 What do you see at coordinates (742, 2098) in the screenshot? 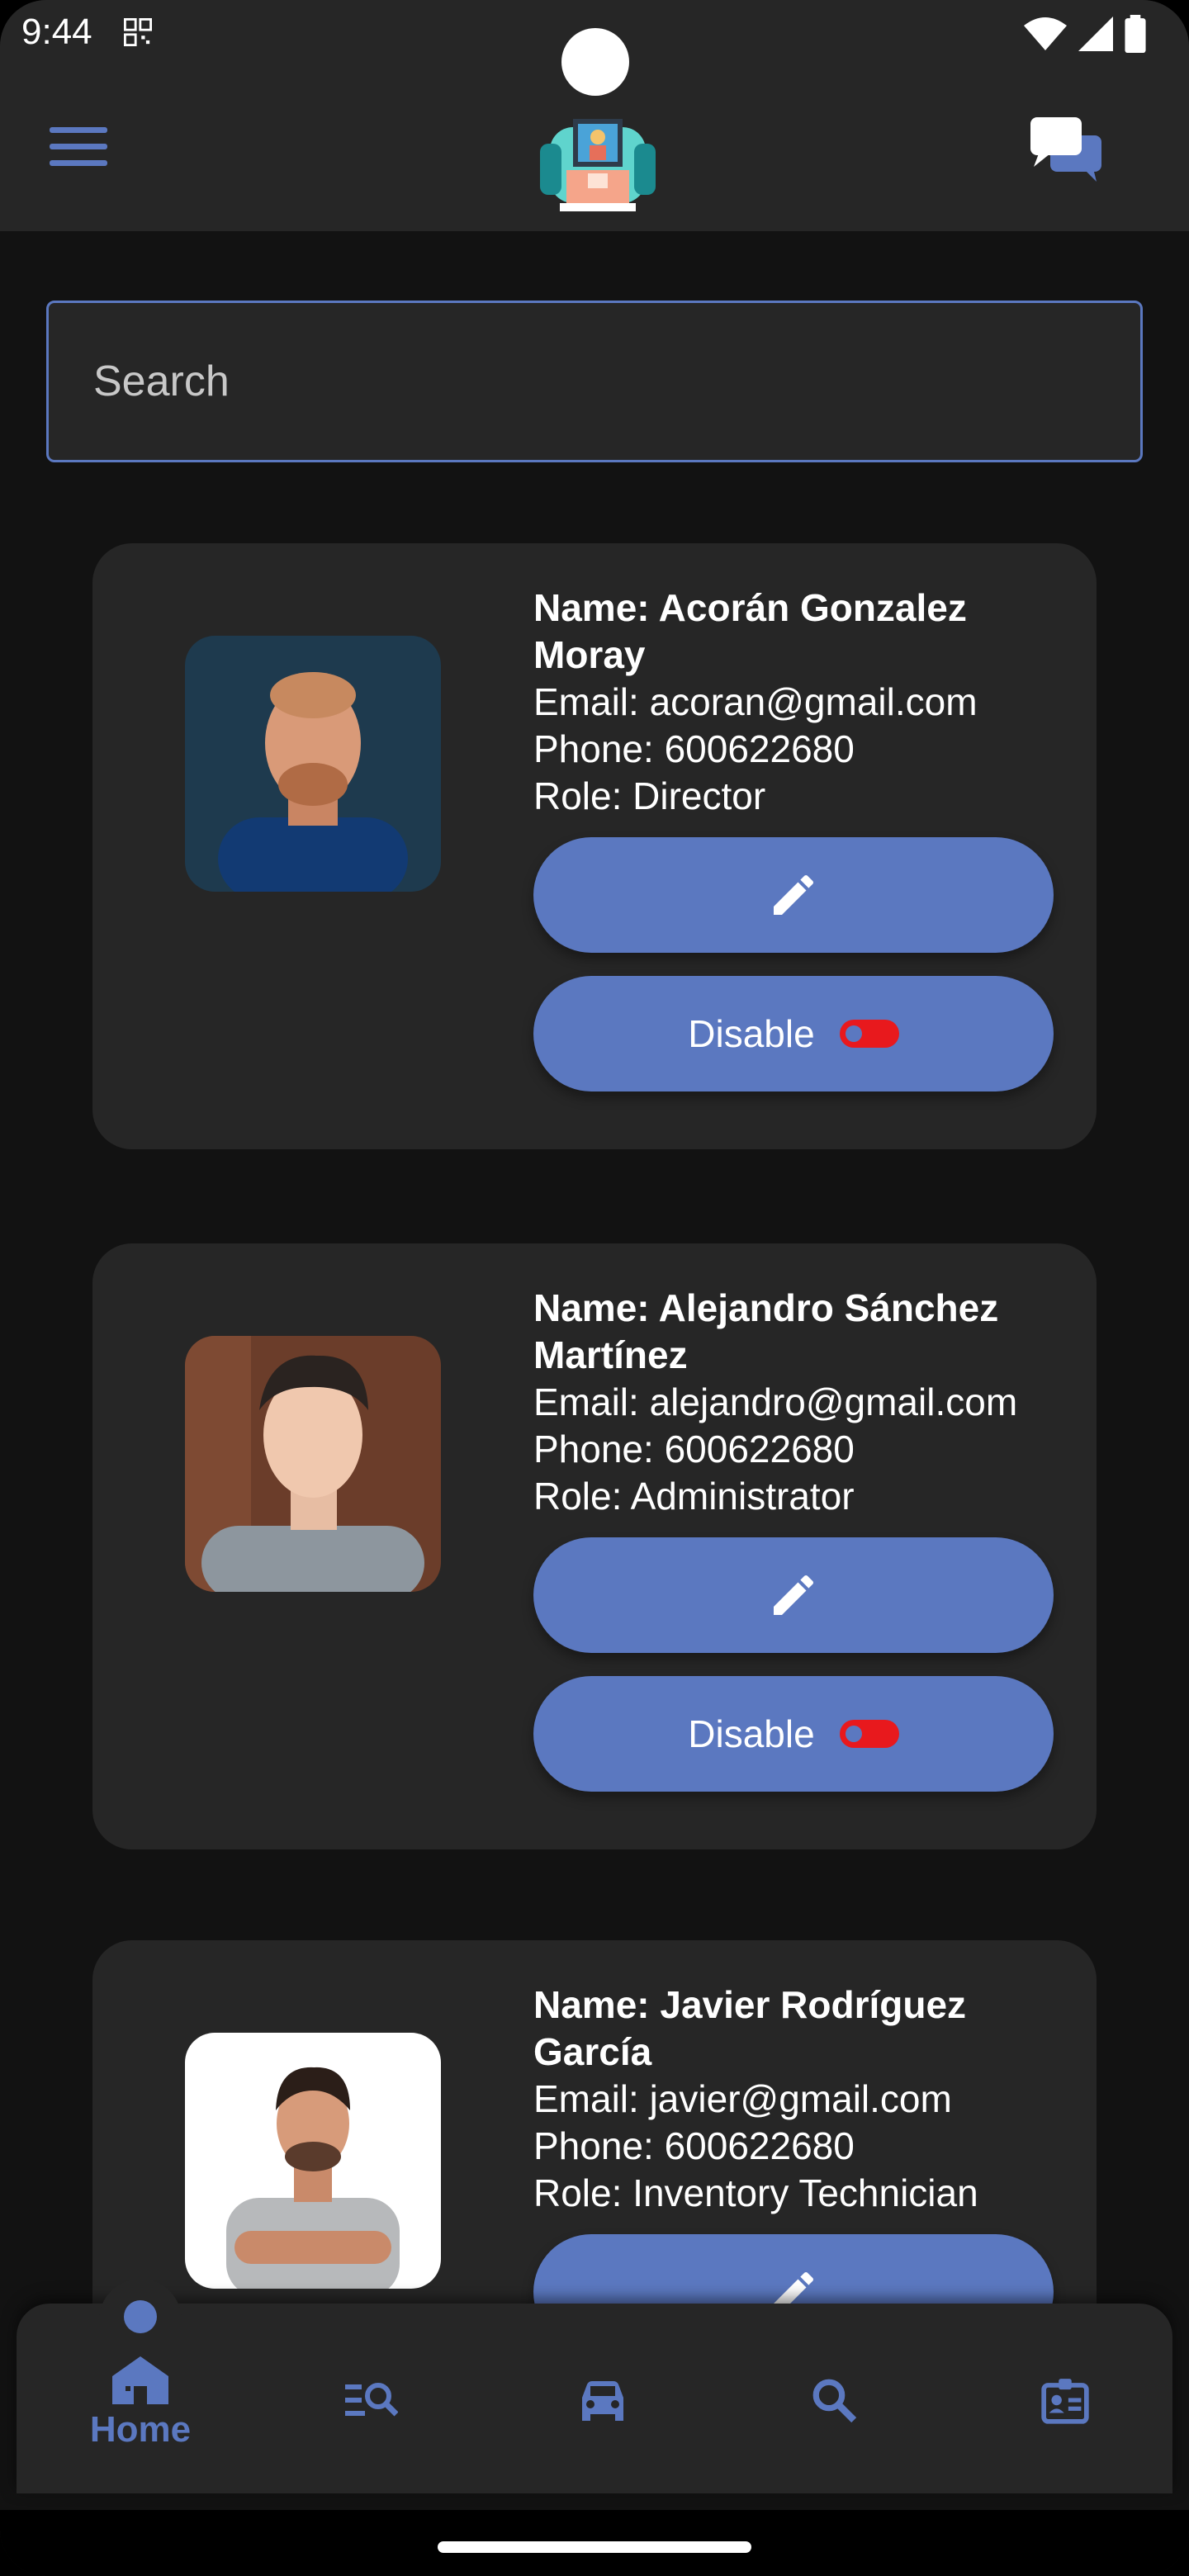
I see `user-email: Email: javier@gmail.com` at bounding box center [742, 2098].